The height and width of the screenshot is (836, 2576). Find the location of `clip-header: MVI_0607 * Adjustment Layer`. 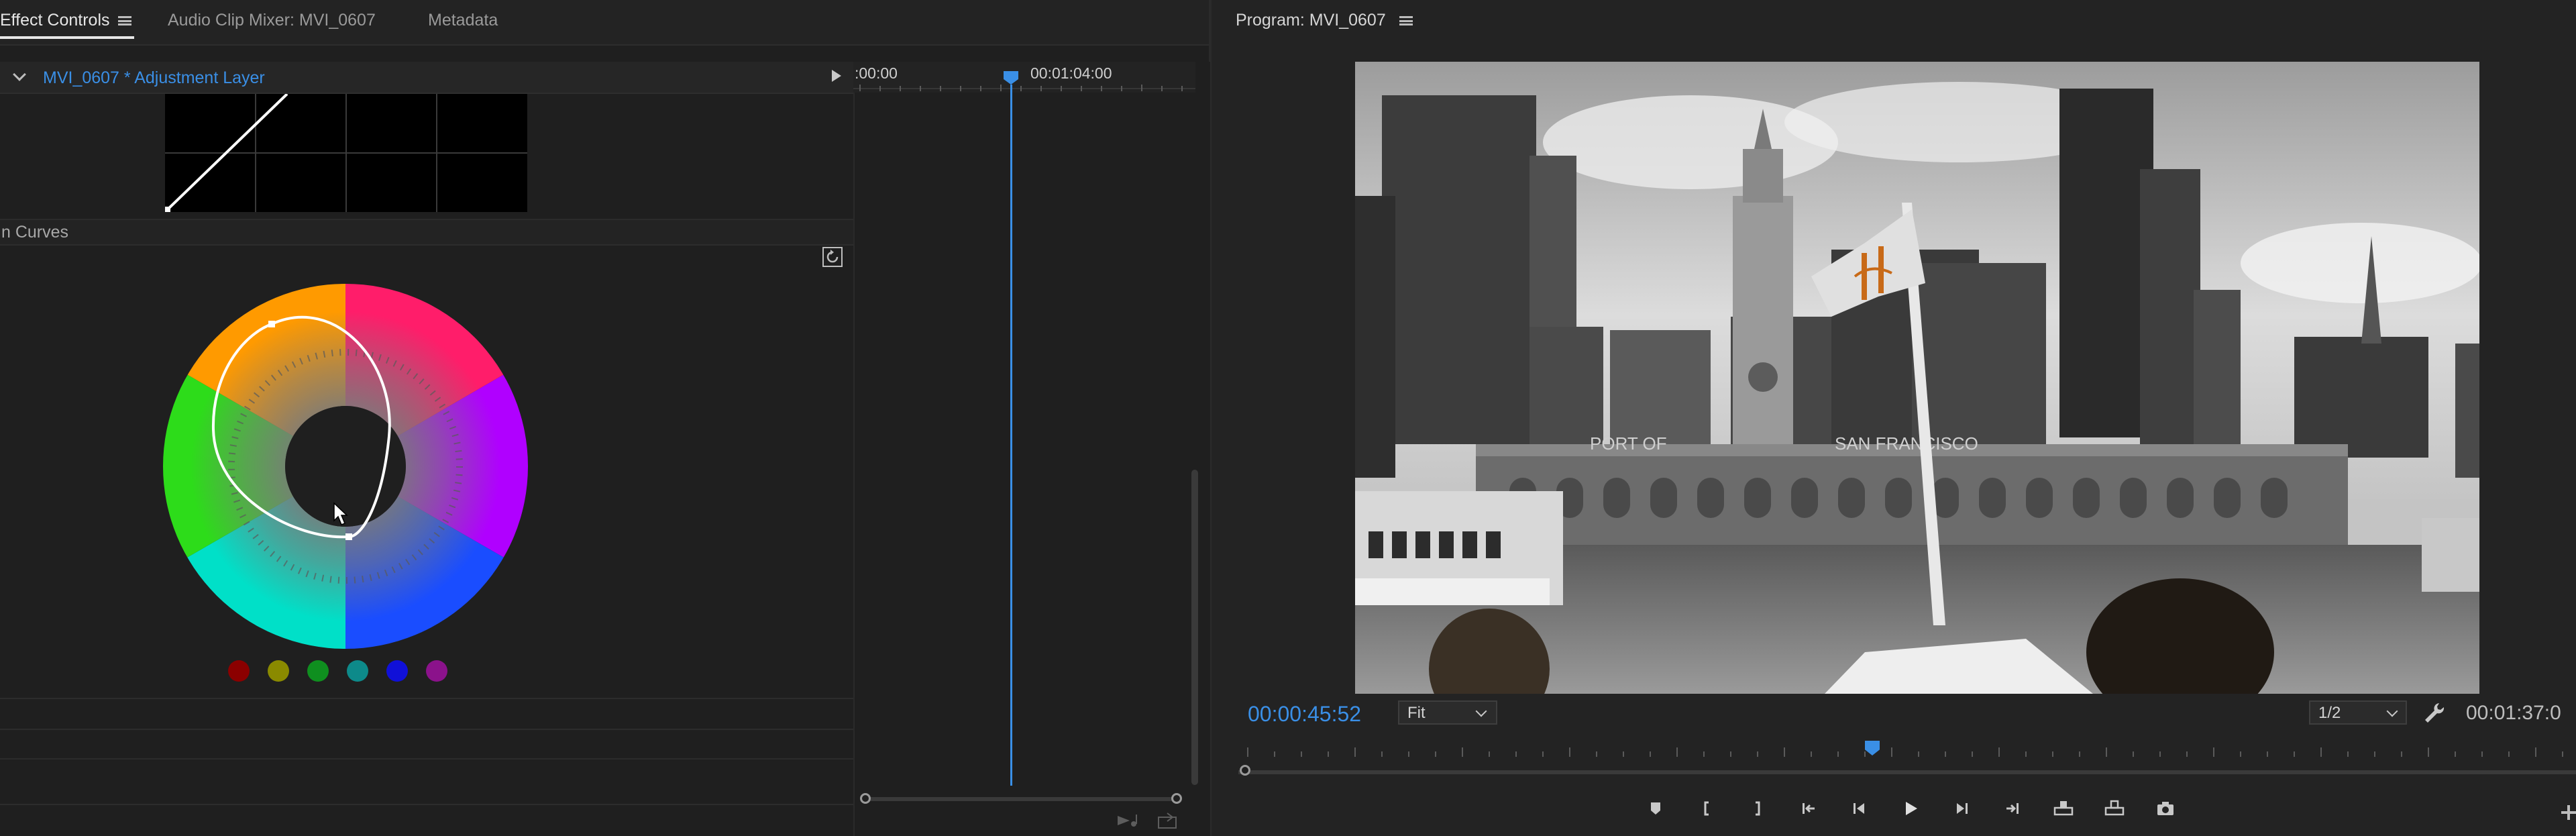

clip-header: MVI_0607 * Adjustment Layer is located at coordinates (426, 78).